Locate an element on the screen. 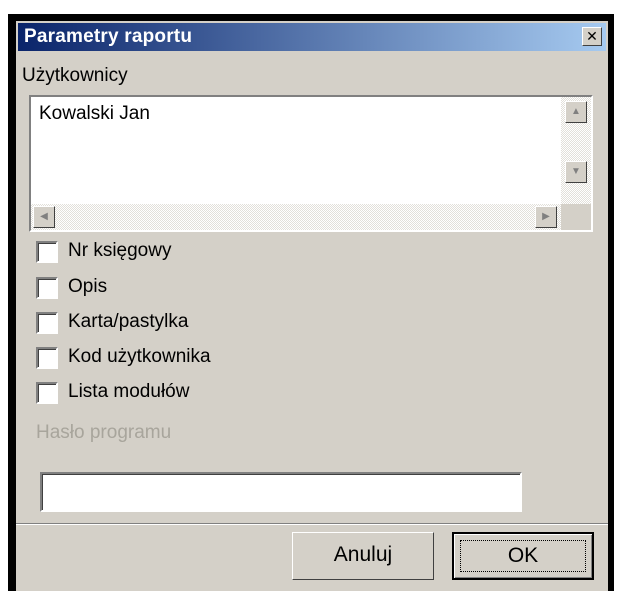 This screenshot has height=591, width=618. horizontal-scrollbar: ◀ ▶ is located at coordinates (296, 217).